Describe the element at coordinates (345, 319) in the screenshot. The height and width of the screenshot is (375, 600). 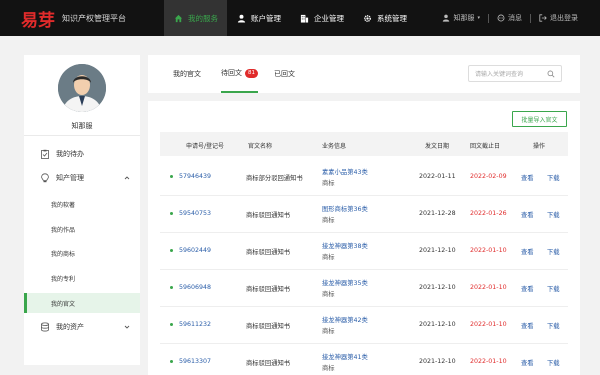
I see `biz-info: 接龙神器第42类` at that location.